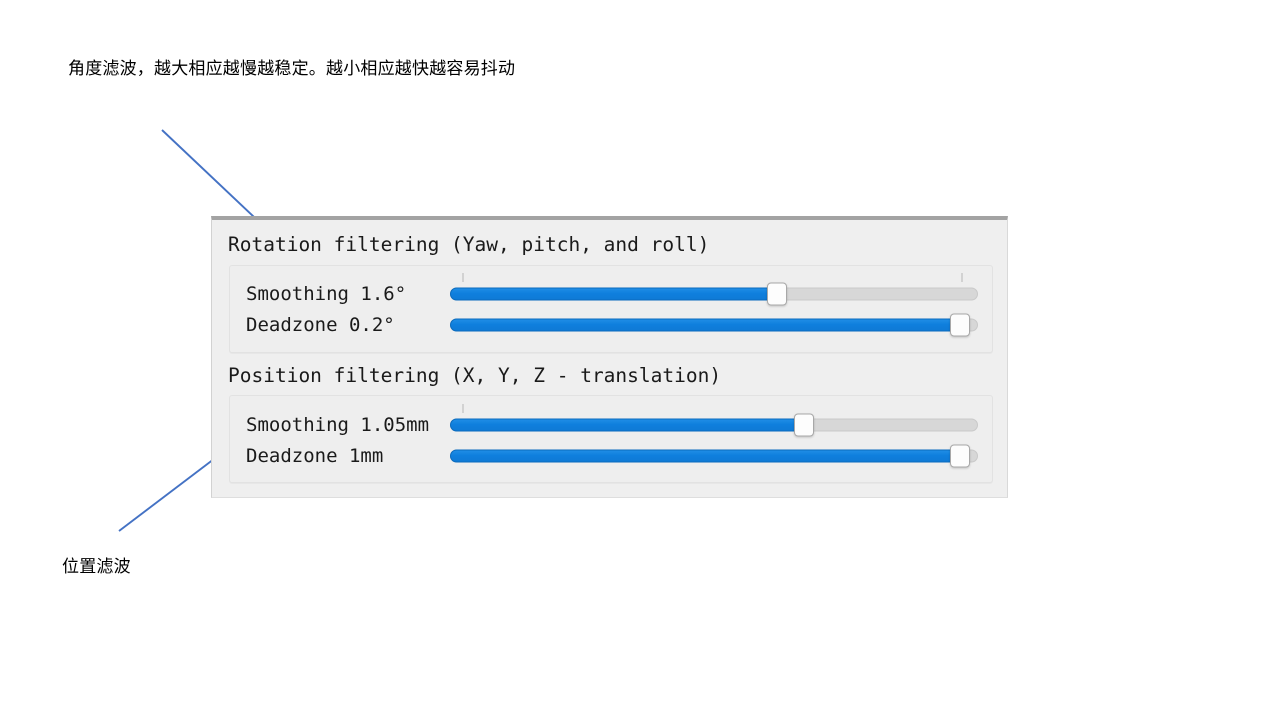 The width and height of the screenshot is (1280, 720). Describe the element at coordinates (340, 456) in the screenshot. I see `label-position-deadzone: Deadzone 1mm` at that location.